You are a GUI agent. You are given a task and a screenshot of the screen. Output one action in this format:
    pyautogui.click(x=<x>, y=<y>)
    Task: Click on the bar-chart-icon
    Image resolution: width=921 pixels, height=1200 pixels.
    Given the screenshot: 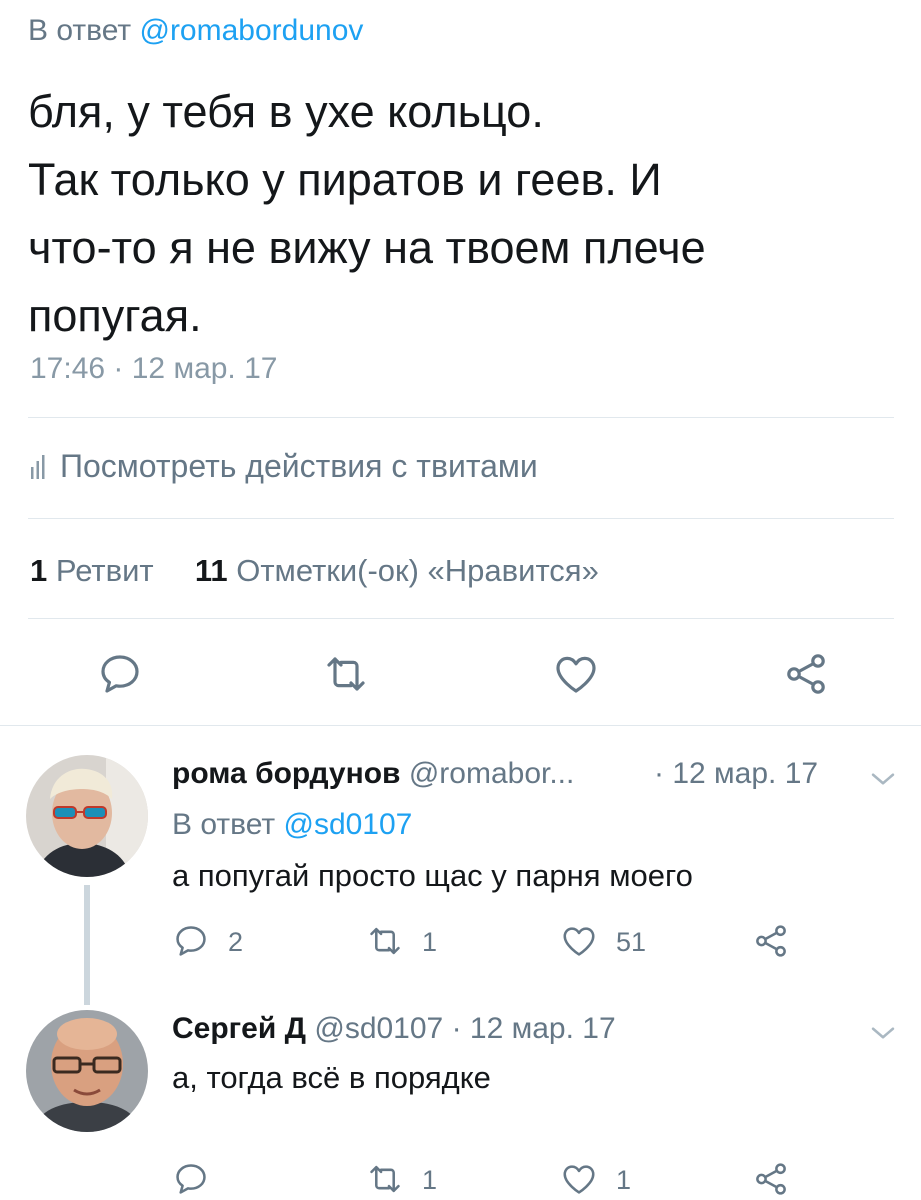 What is the action you would take?
    pyautogui.click(x=38, y=466)
    